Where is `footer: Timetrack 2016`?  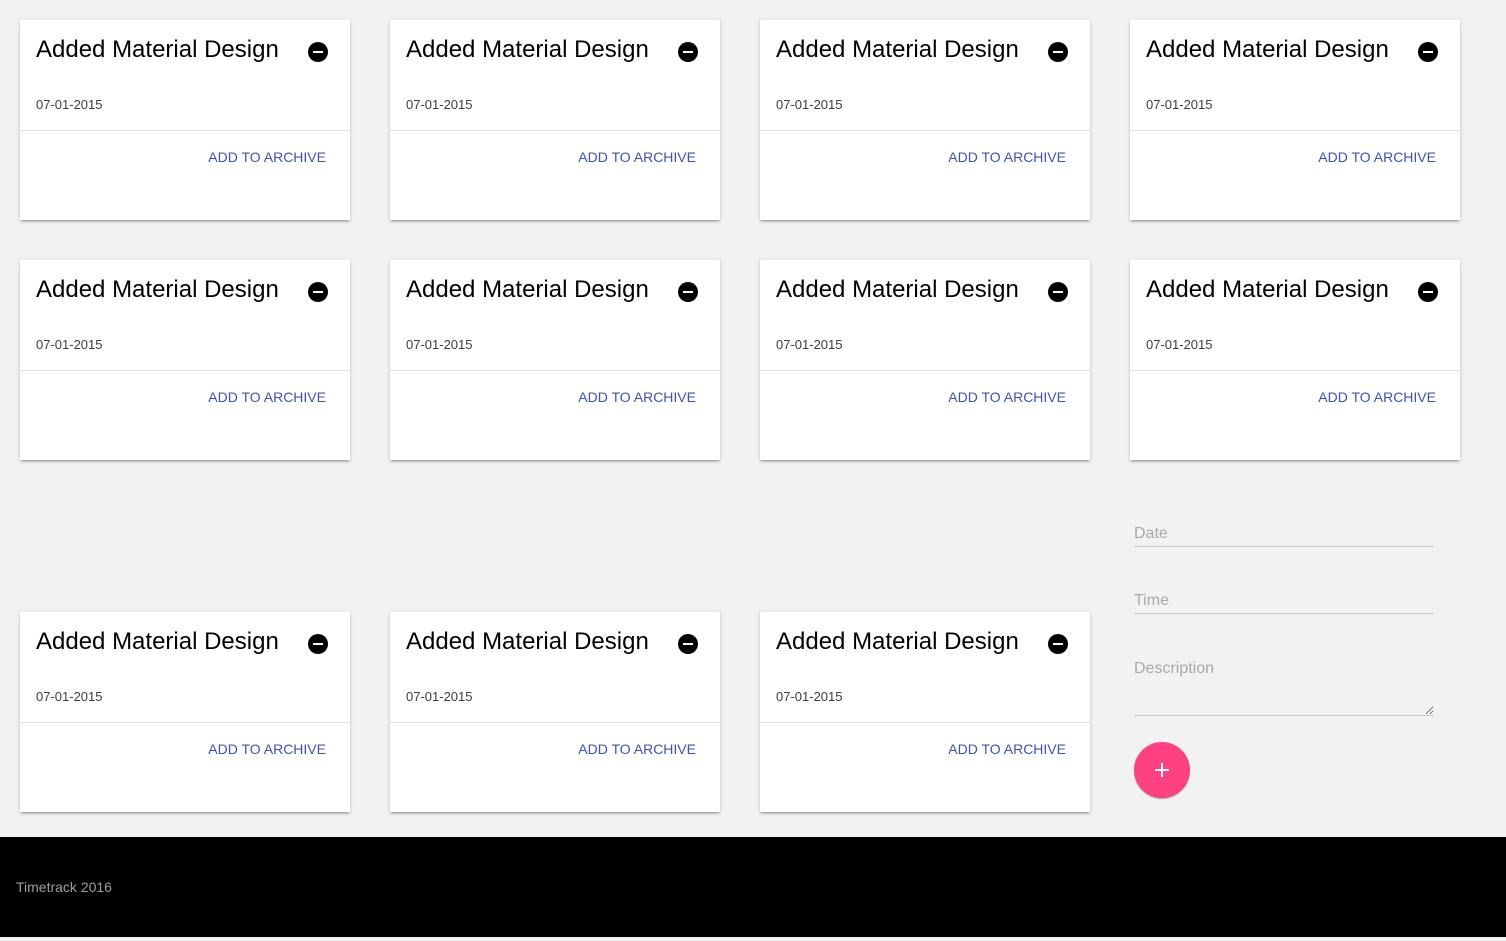
footer: Timetrack 2016 is located at coordinates (753, 887).